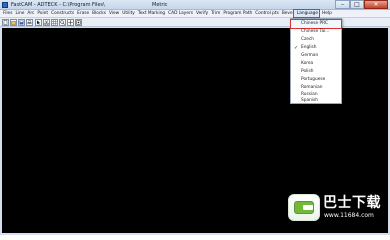 This screenshot has width=390, height=240. What do you see at coordinates (54, 22) in the screenshot?
I see `grid-icon` at bounding box center [54, 22].